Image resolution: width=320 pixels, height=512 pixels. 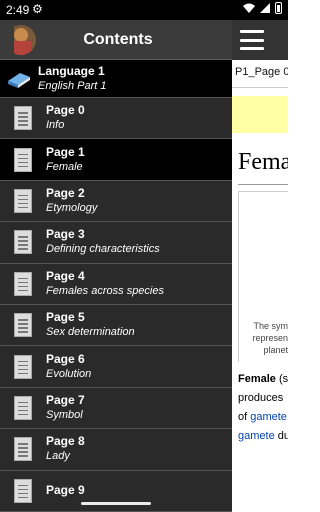 What do you see at coordinates (58, 456) in the screenshot?
I see `page-subtitle: Lady` at bounding box center [58, 456].